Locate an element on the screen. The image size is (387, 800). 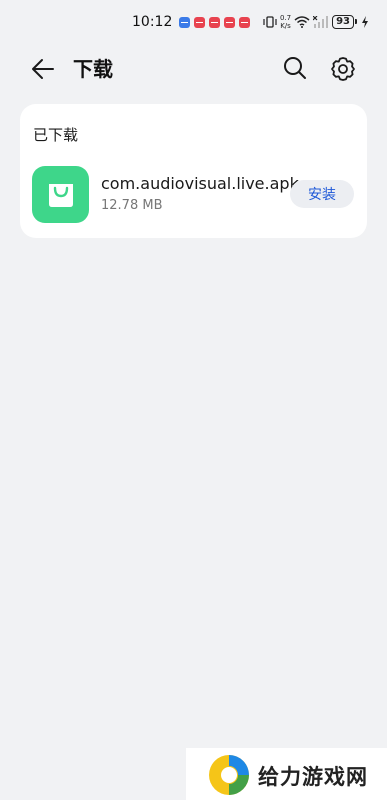
site-logo-icon is located at coordinates (229, 775).